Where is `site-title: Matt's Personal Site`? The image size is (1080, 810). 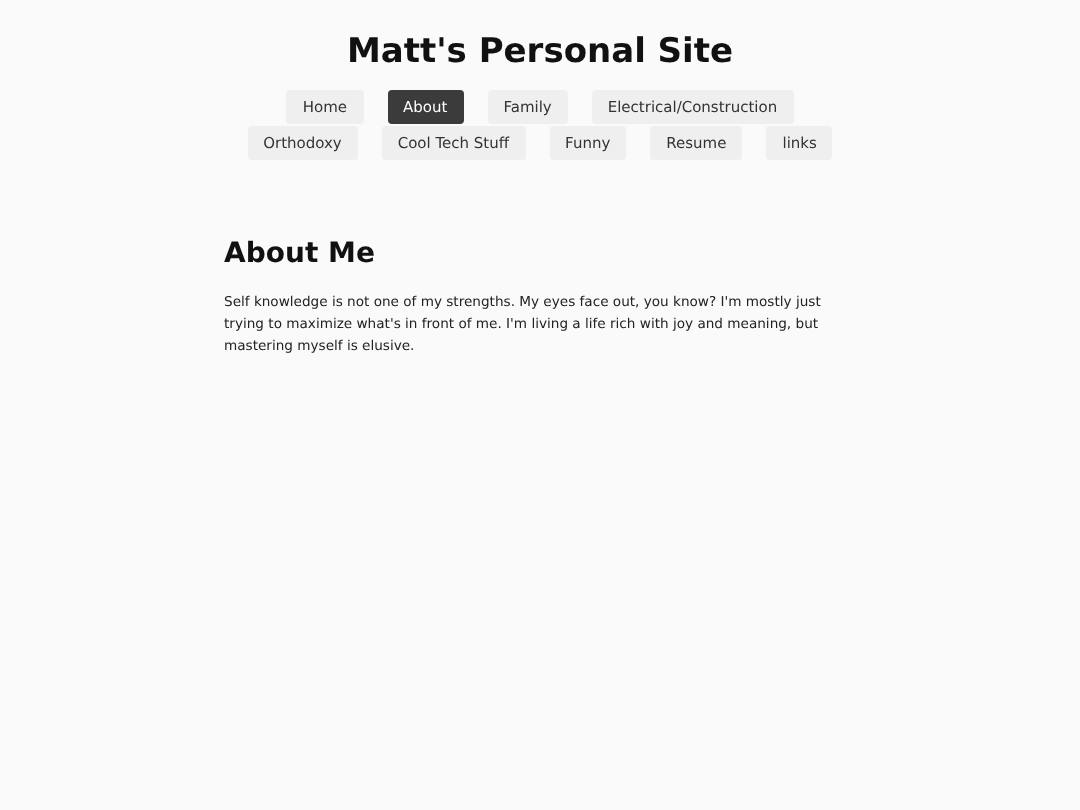 site-title: Matt's Personal Site is located at coordinates (540, 52).